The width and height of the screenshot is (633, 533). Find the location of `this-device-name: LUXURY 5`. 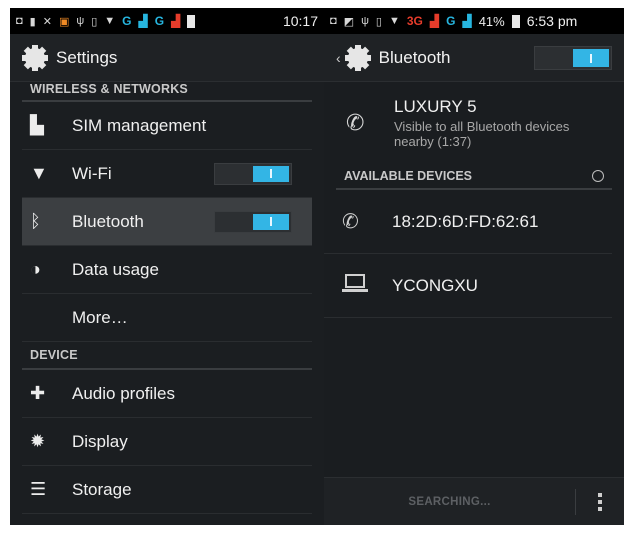

this-device-name: LUXURY 5 is located at coordinates (435, 106).